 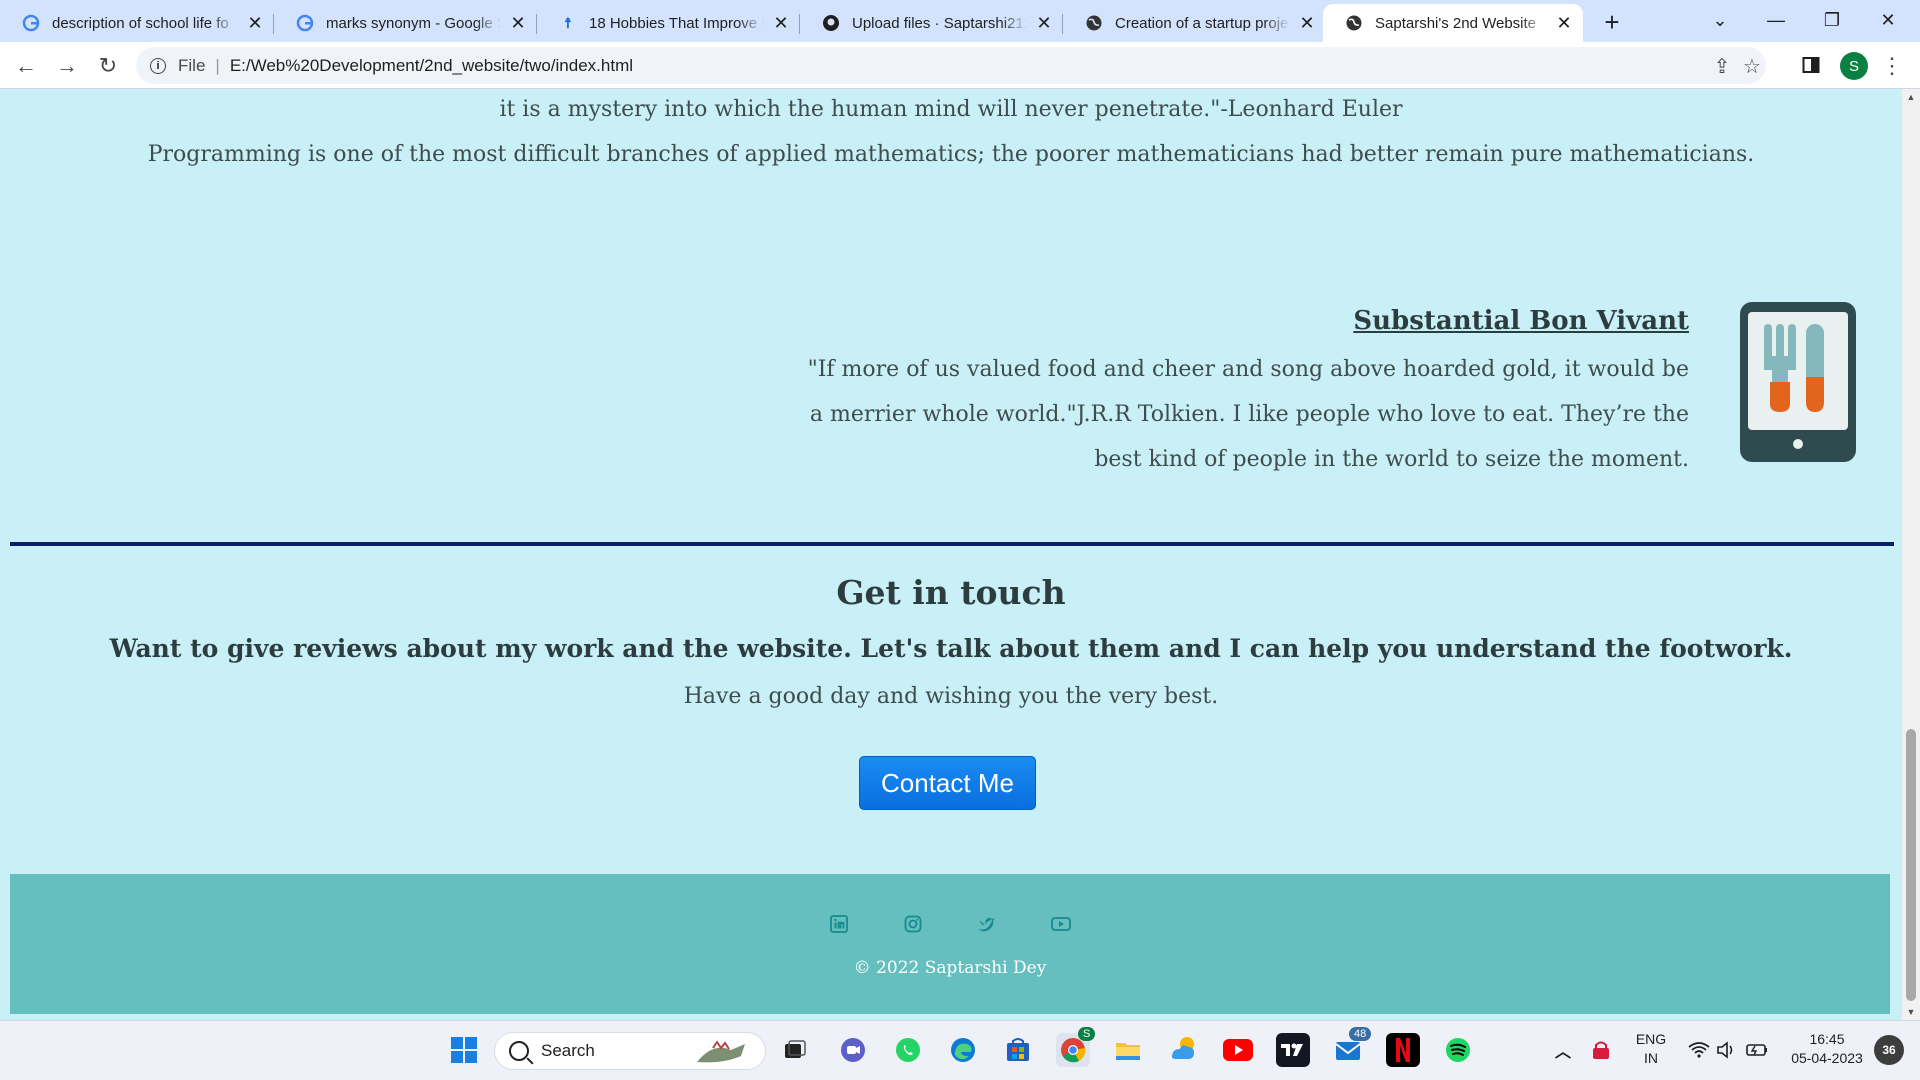 I want to click on search-highlight-icon, so click(x=723, y=1054).